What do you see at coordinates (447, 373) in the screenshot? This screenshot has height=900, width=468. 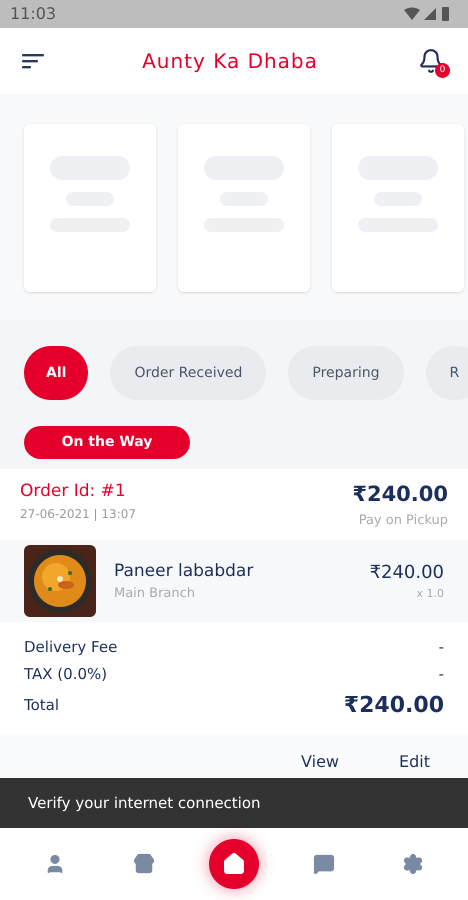 I see `filter-chip: R` at bounding box center [447, 373].